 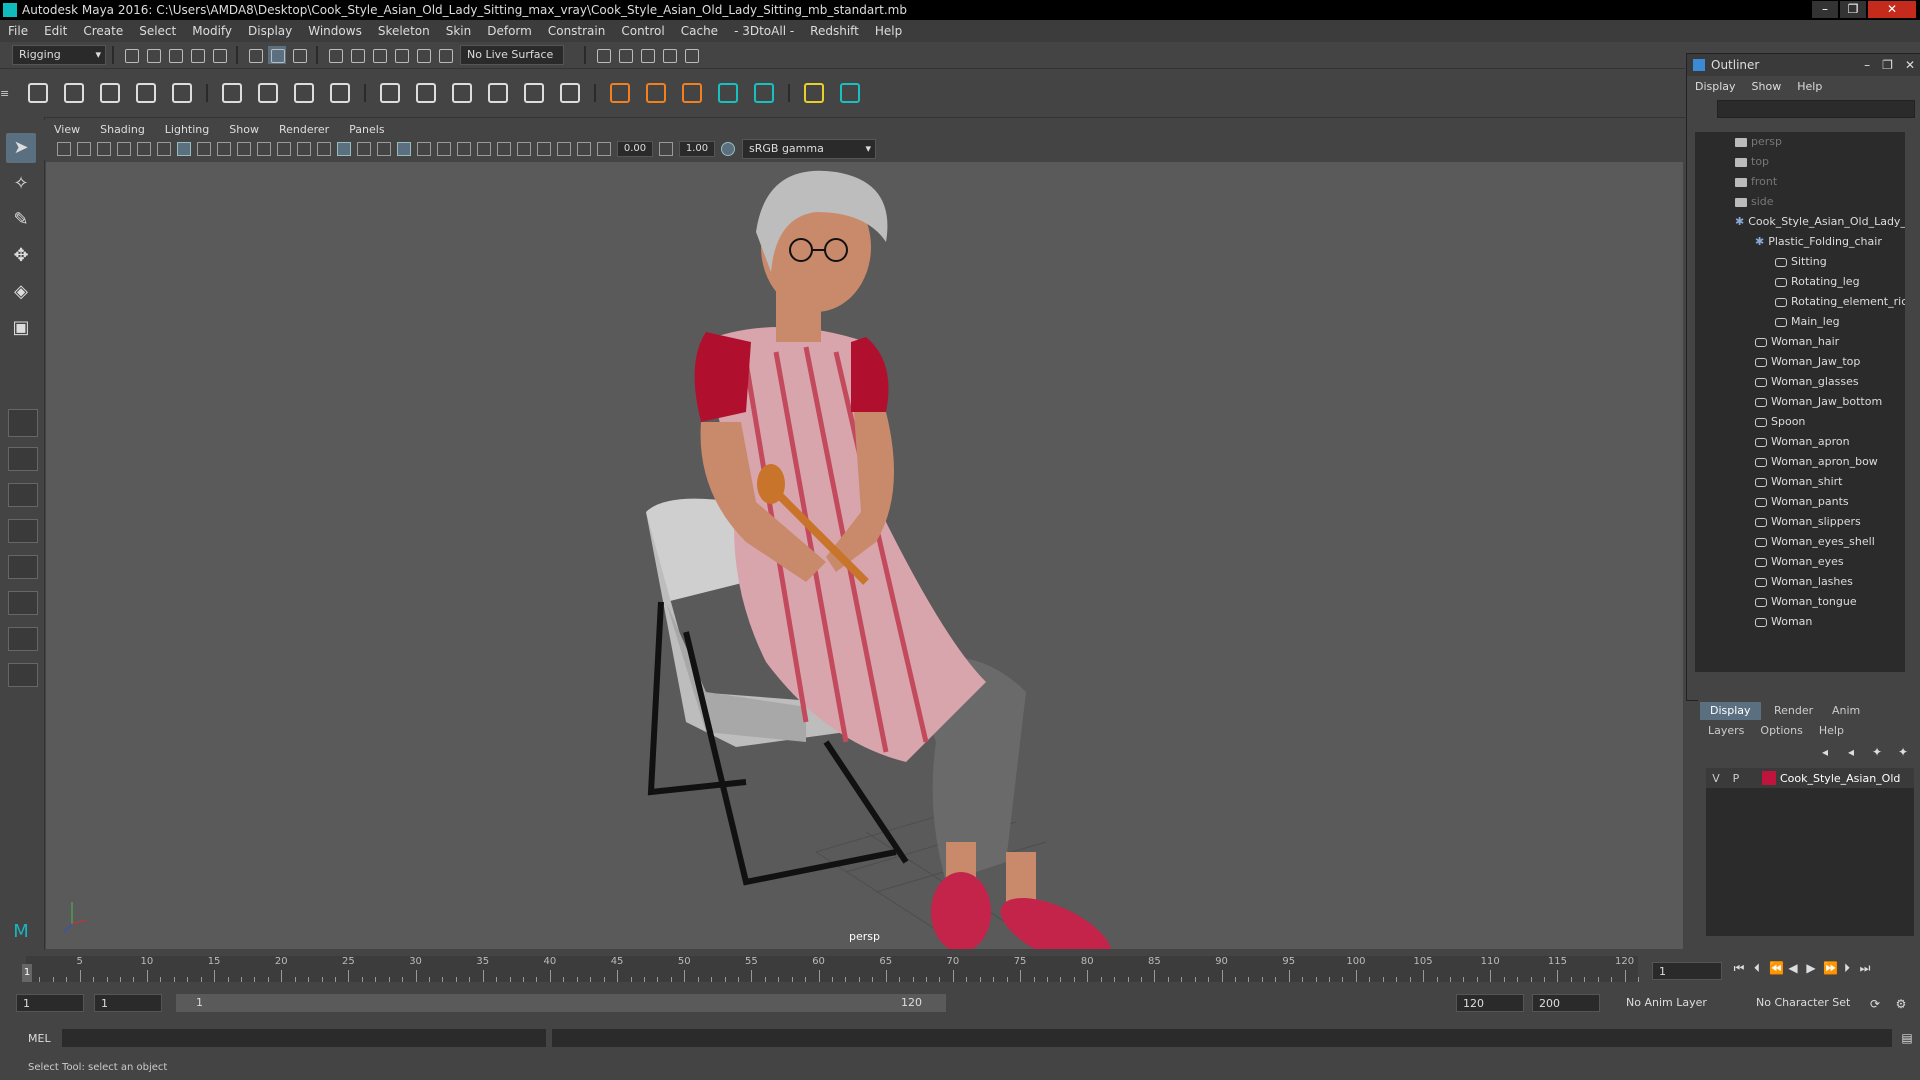 What do you see at coordinates (635, 149) in the screenshot?
I see `exposure-field: 0.00` at bounding box center [635, 149].